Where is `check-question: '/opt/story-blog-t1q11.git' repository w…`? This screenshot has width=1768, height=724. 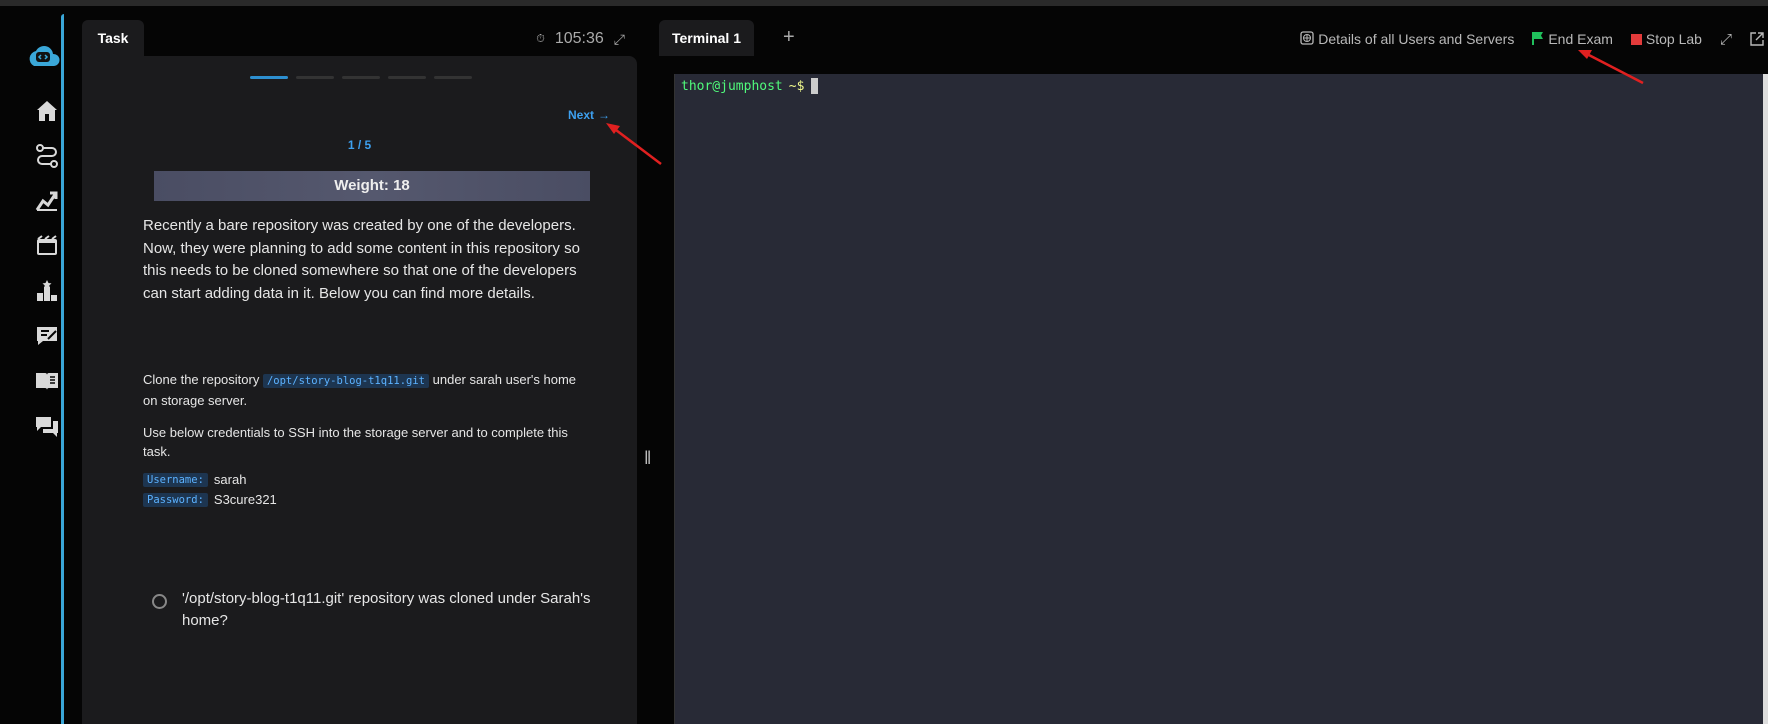 check-question: '/opt/story-blog-t1q11.git' repository w… is located at coordinates (386, 609).